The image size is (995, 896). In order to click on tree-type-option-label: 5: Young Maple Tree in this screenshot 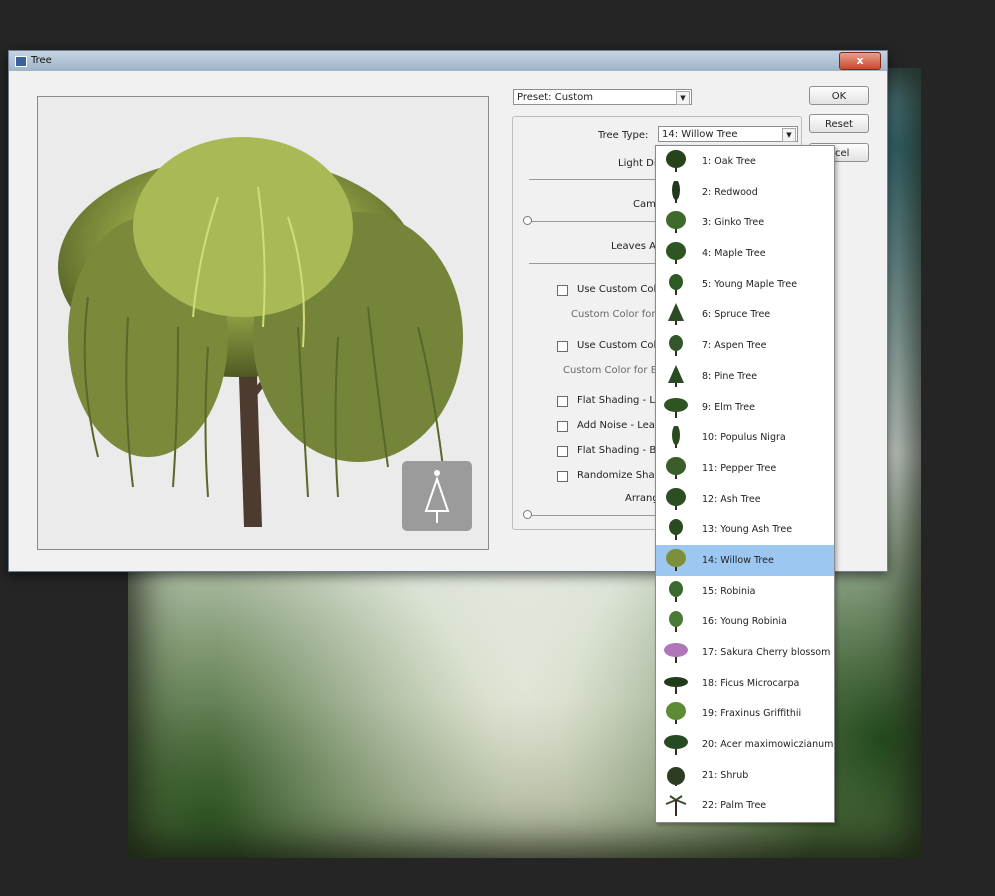, I will do `click(750, 284)`.